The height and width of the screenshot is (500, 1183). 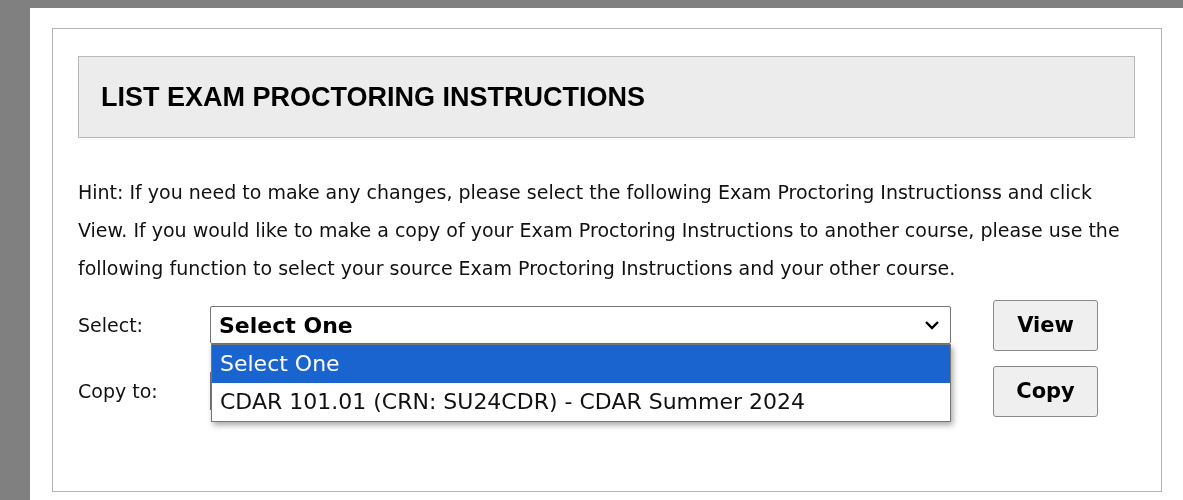 What do you see at coordinates (111, 325) in the screenshot?
I see `select-label: Select:` at bounding box center [111, 325].